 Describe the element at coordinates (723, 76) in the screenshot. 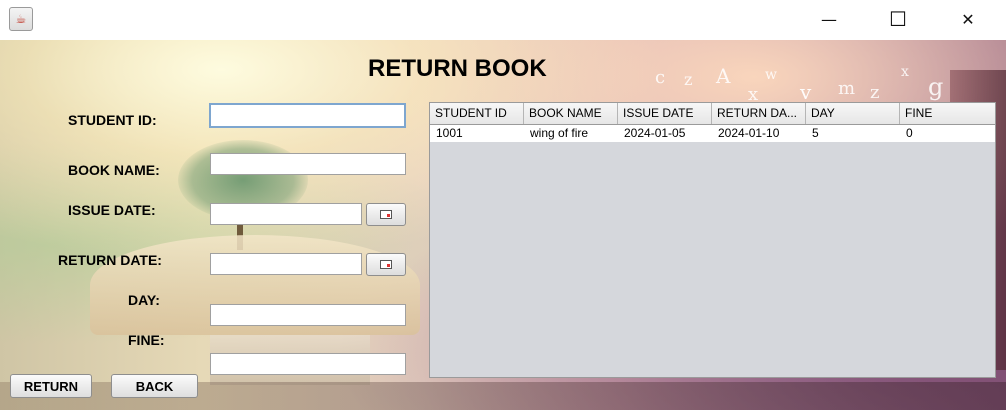

I see `bg-letter: A` at that location.